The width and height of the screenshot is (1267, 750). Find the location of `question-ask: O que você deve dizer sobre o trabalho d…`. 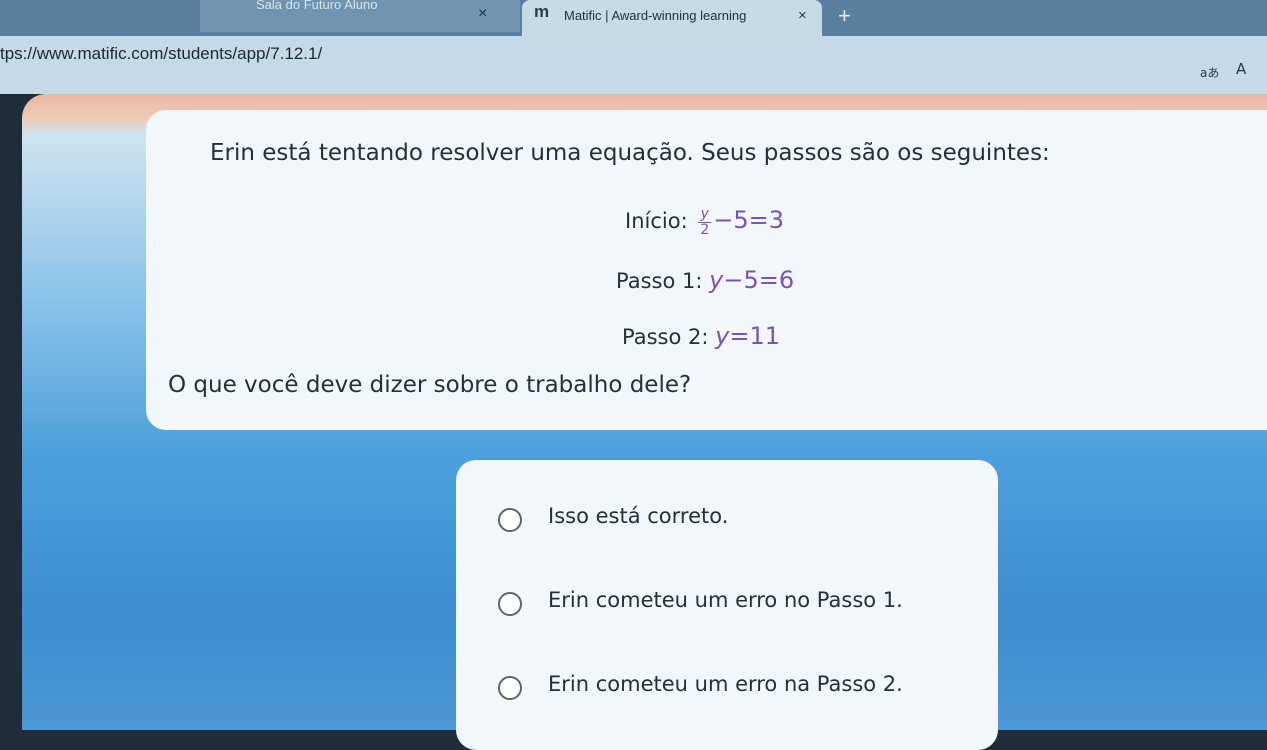

question-ask: O que você deve dizer sobre o trabalho d… is located at coordinates (430, 385).